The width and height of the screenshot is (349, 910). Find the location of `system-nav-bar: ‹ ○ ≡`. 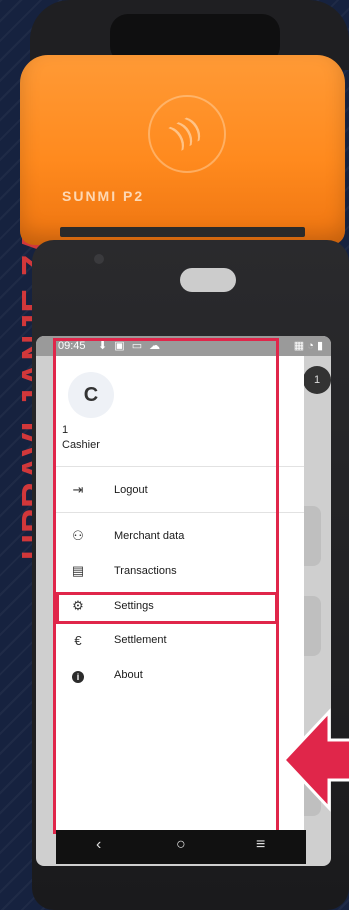

system-nav-bar: ‹ ○ ≡ is located at coordinates (181, 847).